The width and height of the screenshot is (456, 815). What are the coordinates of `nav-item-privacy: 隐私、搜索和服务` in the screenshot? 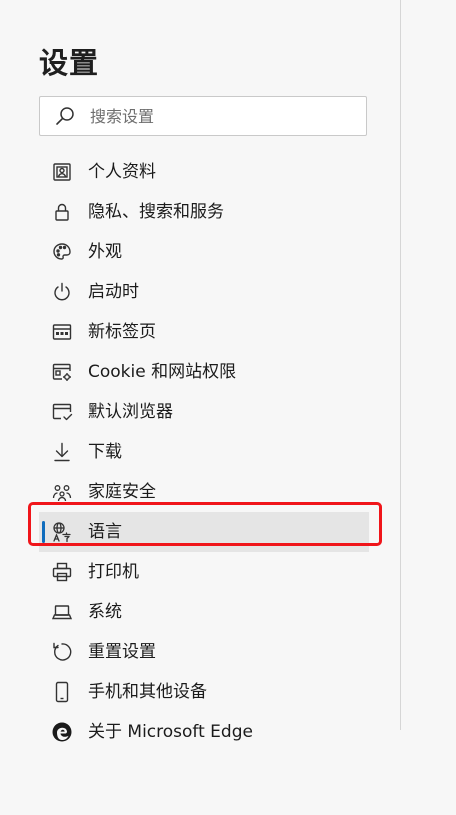 It's located at (204, 212).